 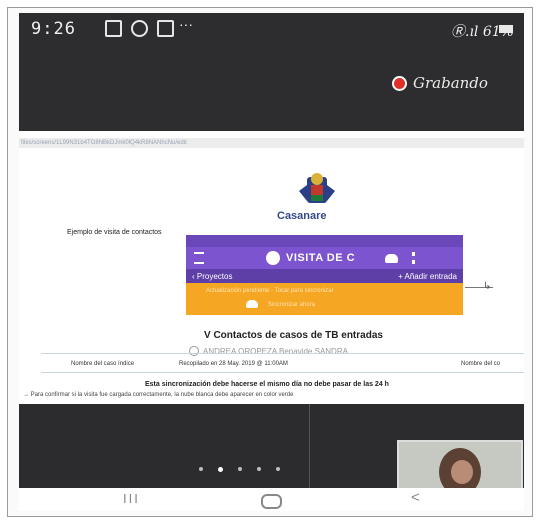 I want to click on recents-button: III, so click(x=131, y=498).